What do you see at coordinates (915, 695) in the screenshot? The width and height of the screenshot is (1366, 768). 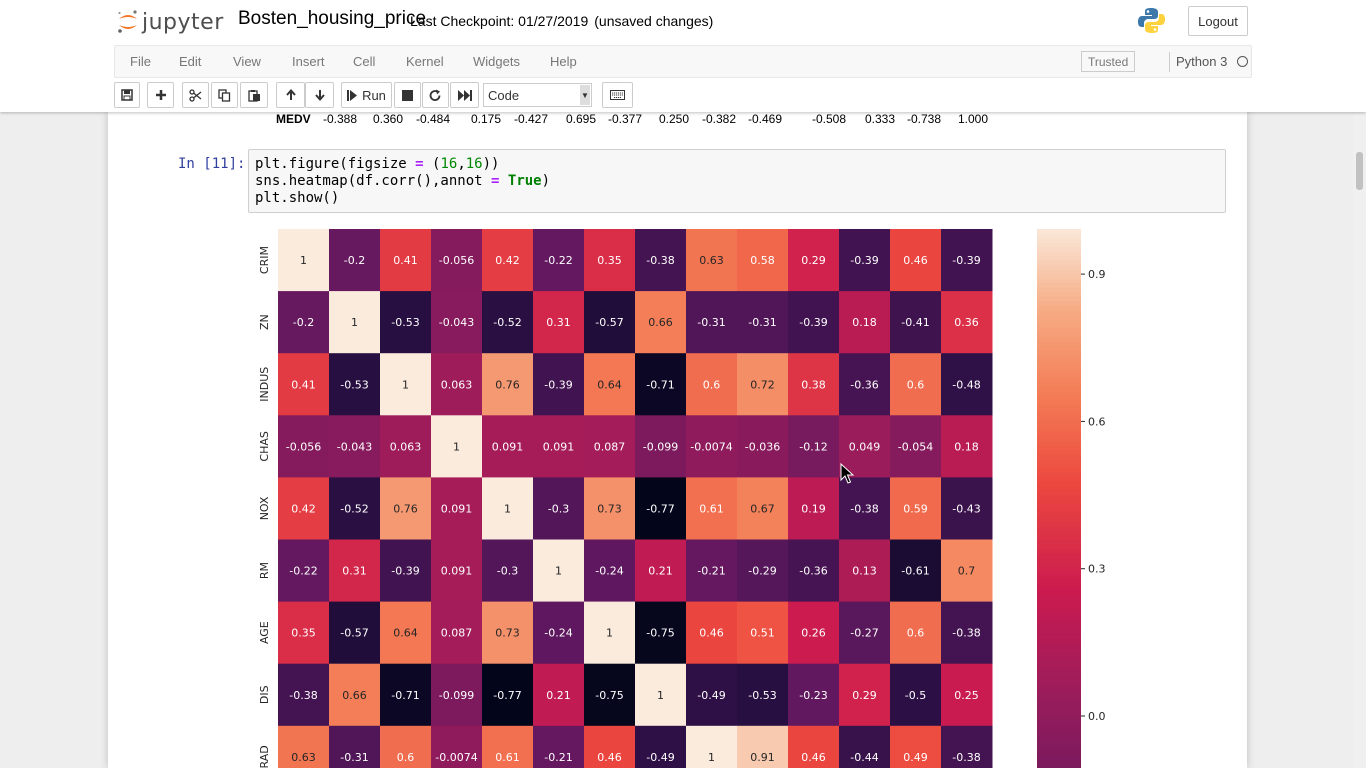 I see `heatmap-cell-label: -0.5` at bounding box center [915, 695].